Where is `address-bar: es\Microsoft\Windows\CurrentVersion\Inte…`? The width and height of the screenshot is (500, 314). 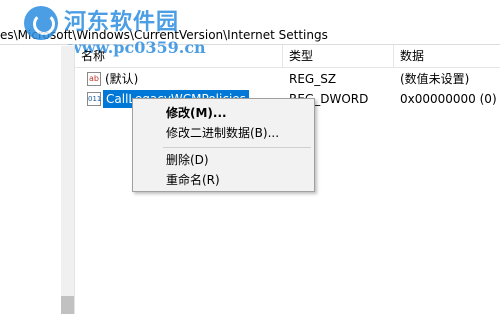 address-bar: es\Microsoft\Windows\CurrentVersion\Inte… is located at coordinates (250, 22).